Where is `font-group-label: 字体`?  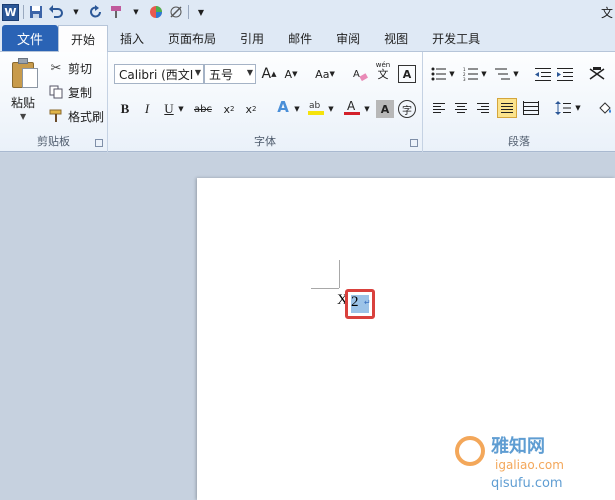
font-group-label: 字体 is located at coordinates (265, 141).